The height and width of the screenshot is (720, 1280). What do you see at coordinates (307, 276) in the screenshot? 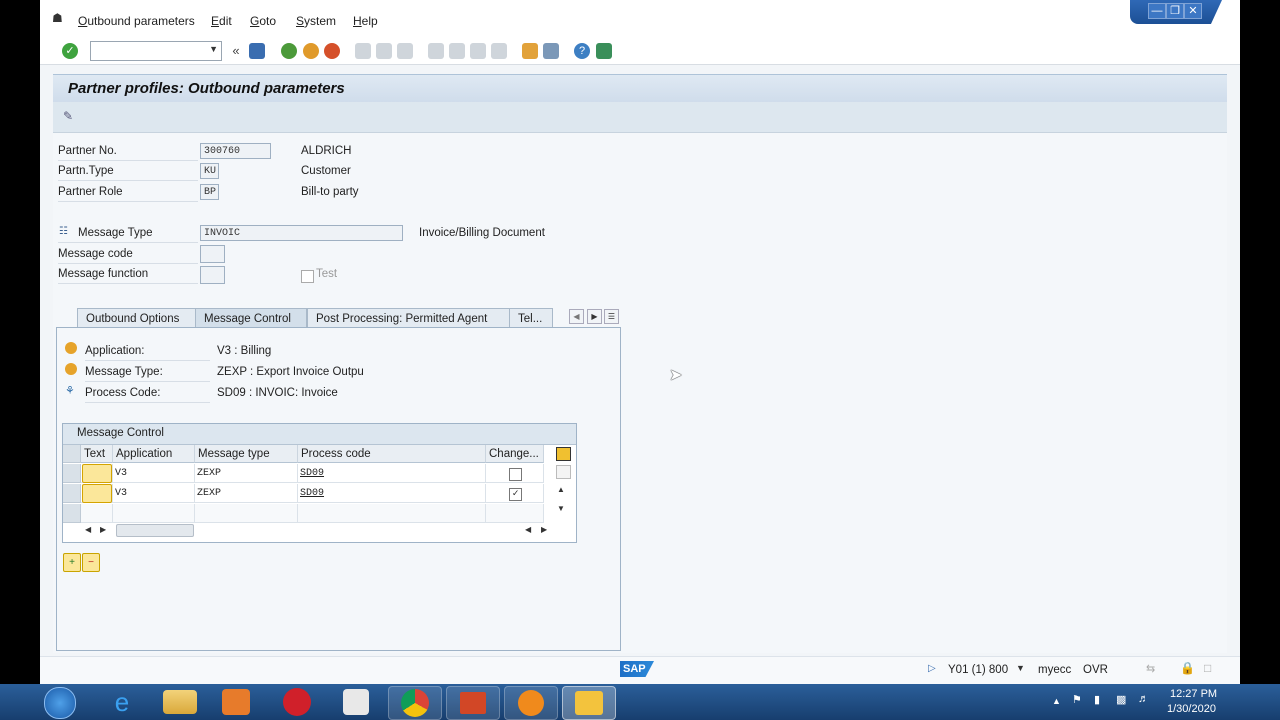
I see `test-checkbox` at bounding box center [307, 276].